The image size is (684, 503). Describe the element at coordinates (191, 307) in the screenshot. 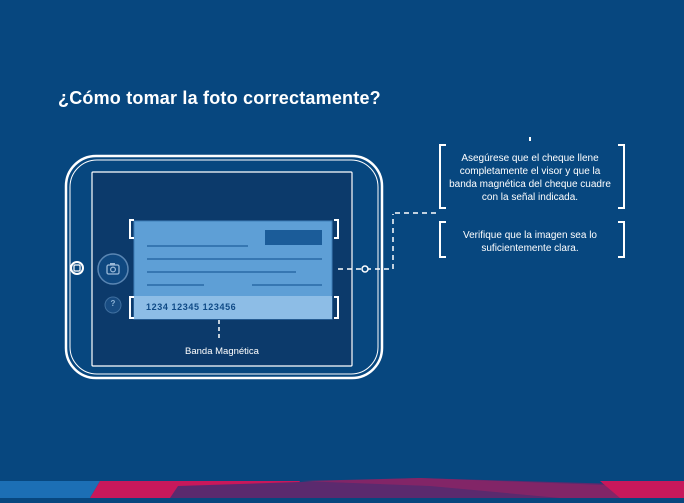

I see `micr-number-line: 1234 12345 123456` at that location.